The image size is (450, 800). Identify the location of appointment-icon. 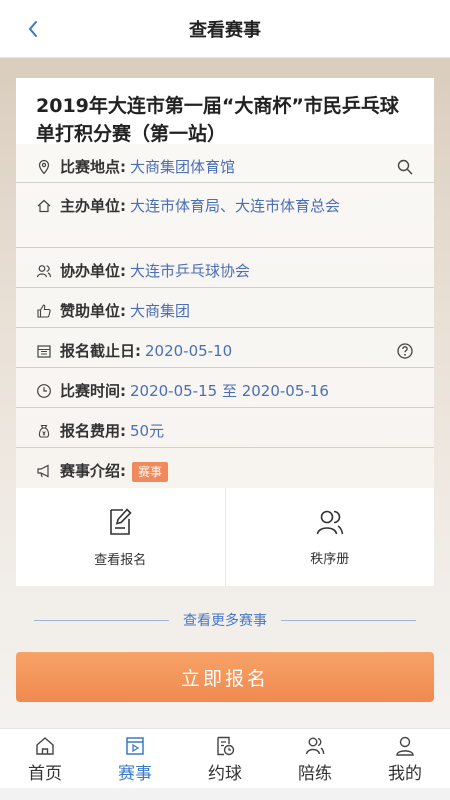
(226, 746).